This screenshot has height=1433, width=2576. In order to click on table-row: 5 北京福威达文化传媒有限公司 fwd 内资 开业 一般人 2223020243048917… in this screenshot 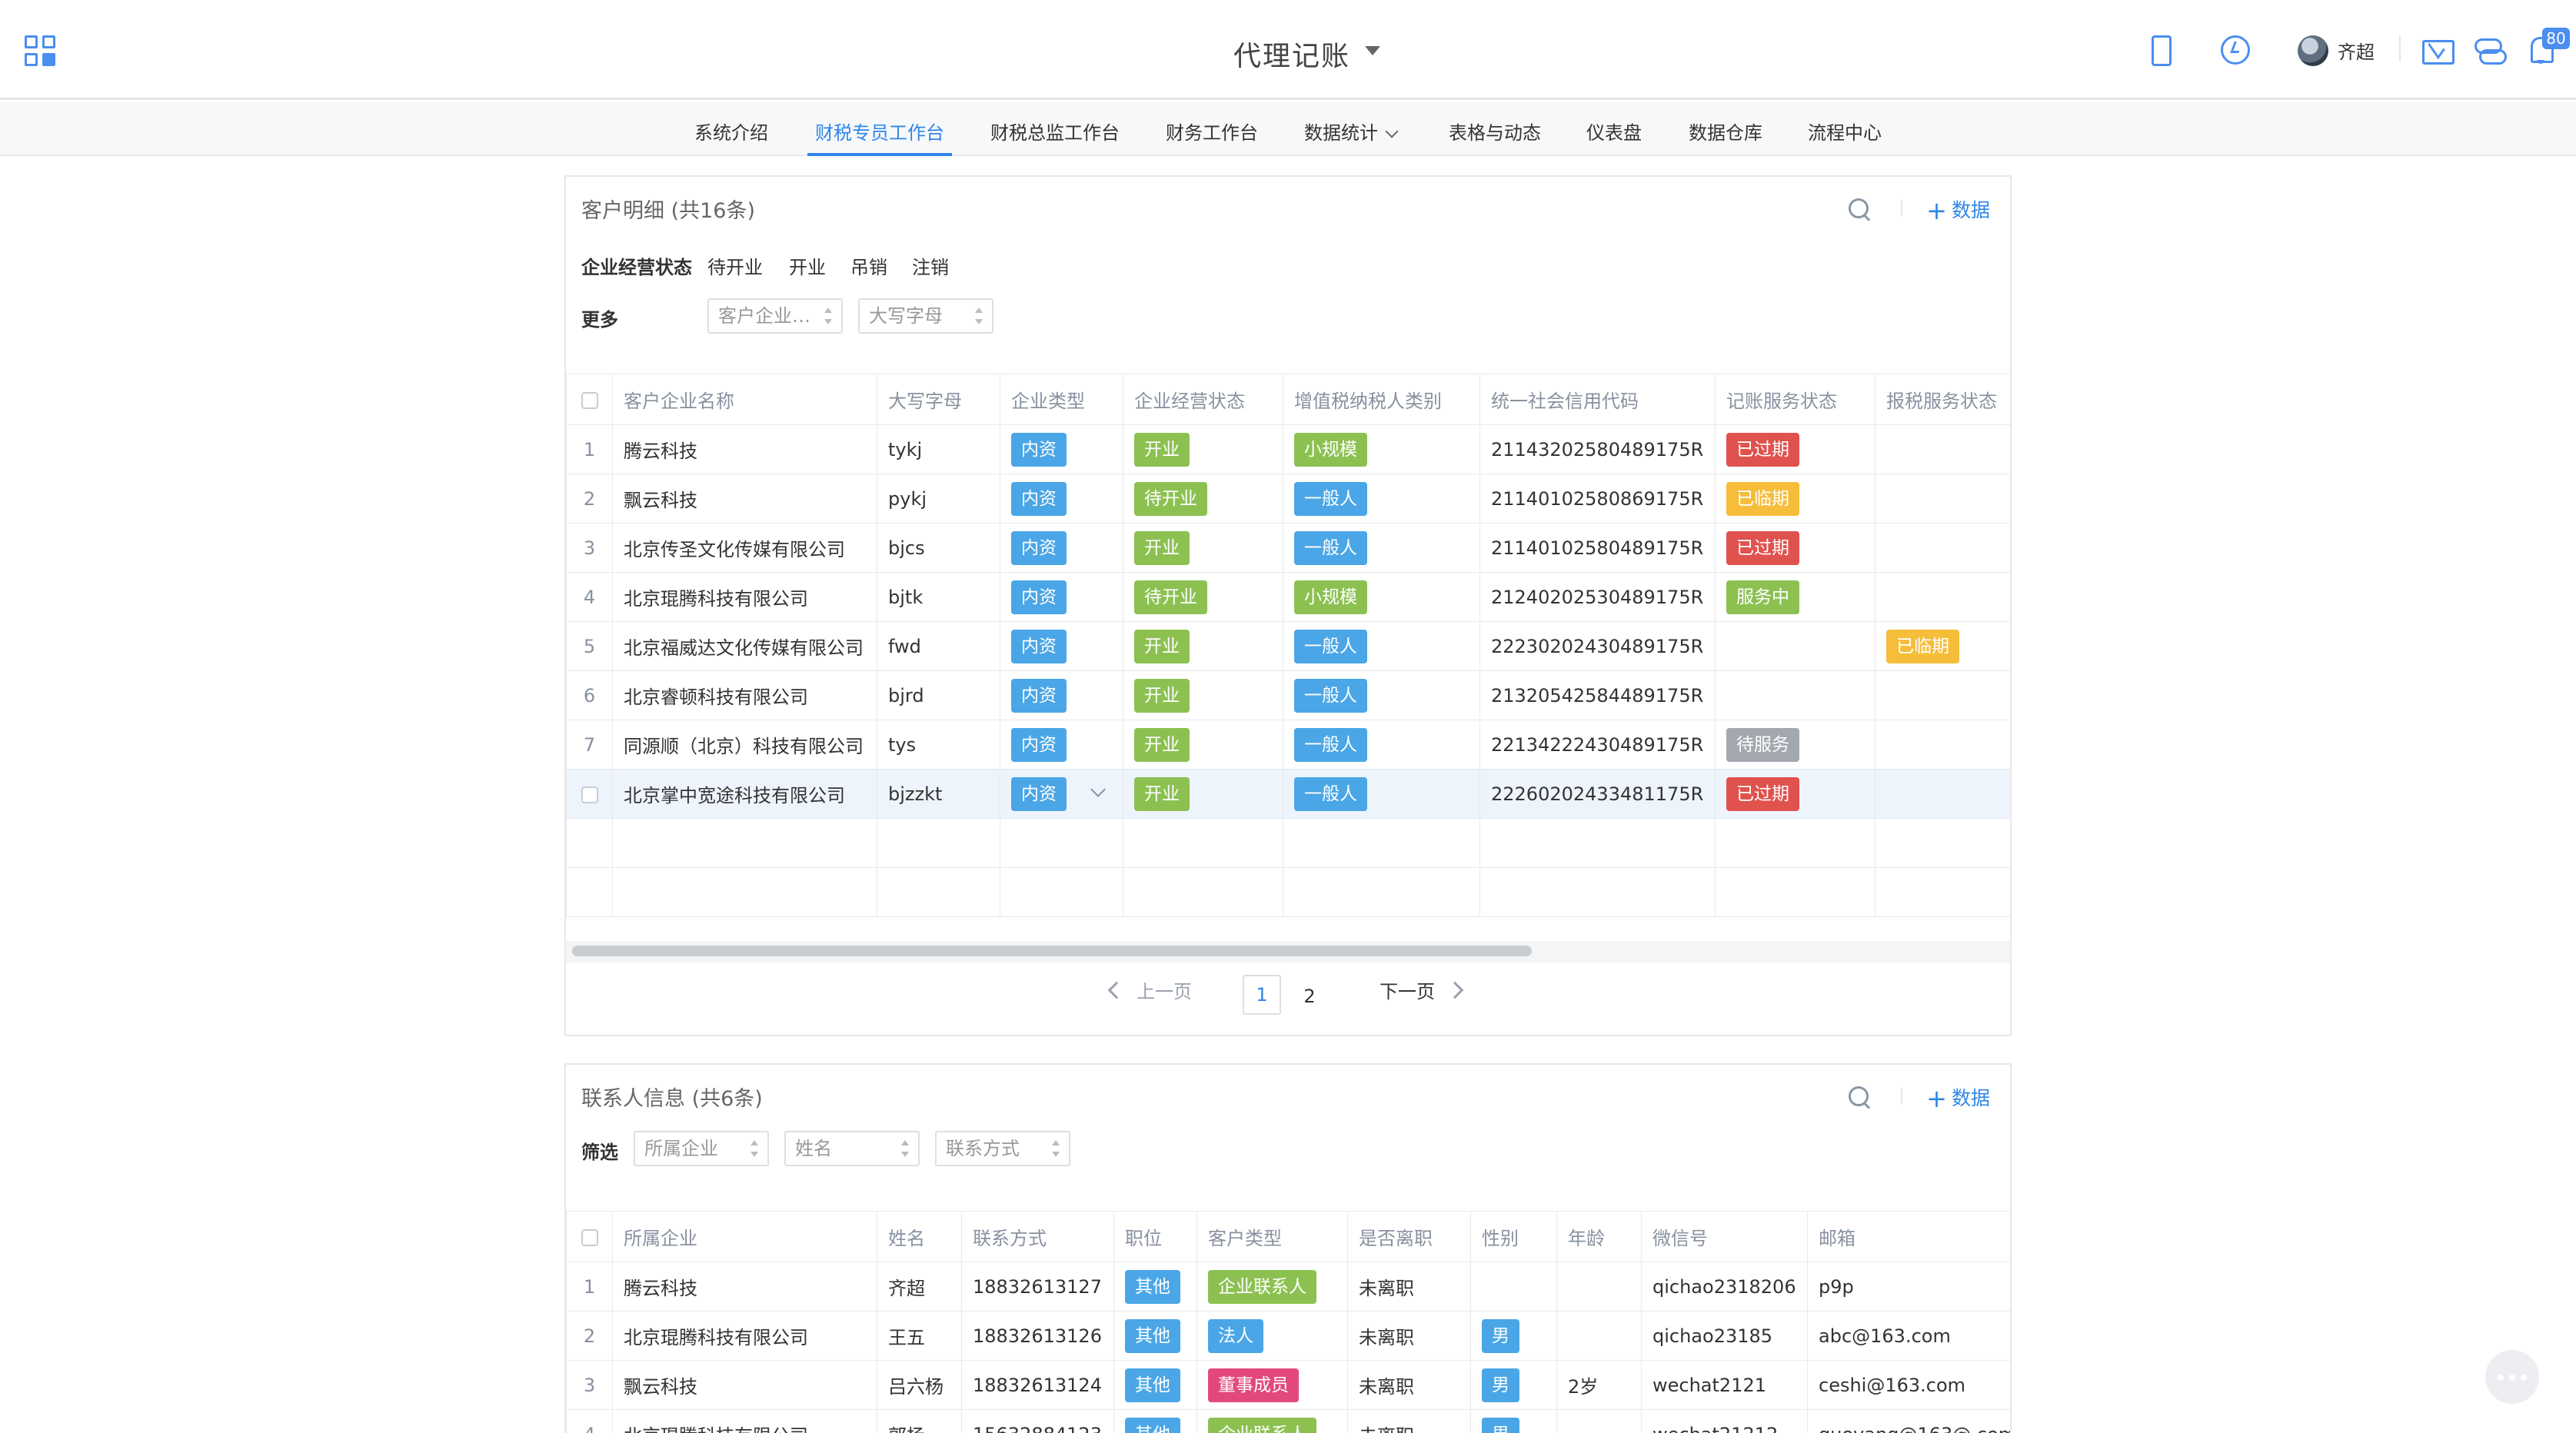, I will do `click(1288, 646)`.